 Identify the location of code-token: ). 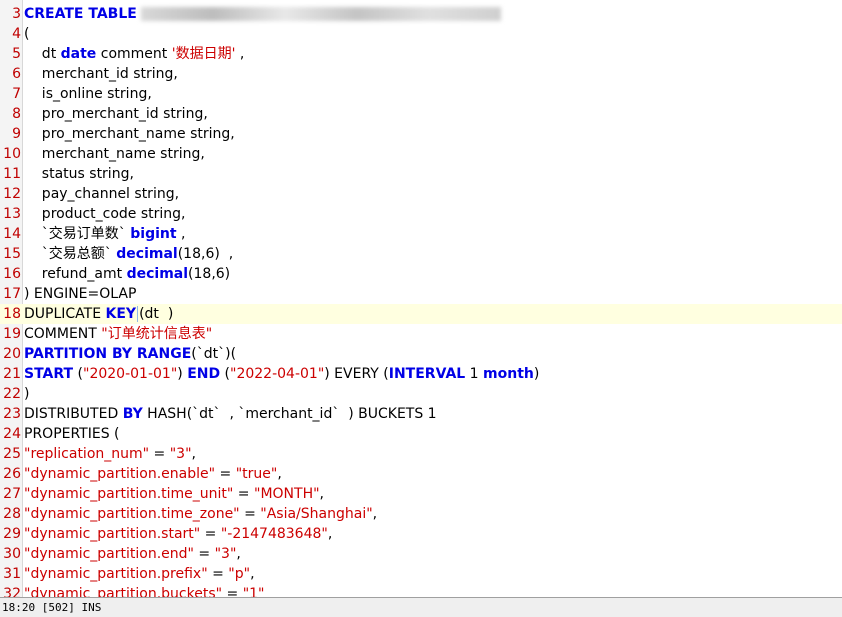
(182, 374).